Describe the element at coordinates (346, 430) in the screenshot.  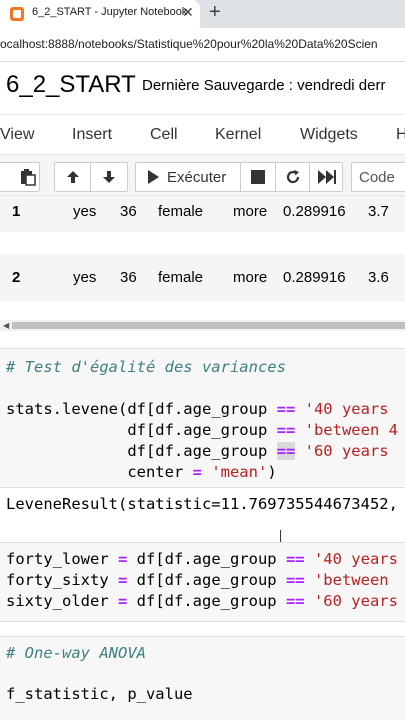
I see `code-string: 'between 4` at that location.